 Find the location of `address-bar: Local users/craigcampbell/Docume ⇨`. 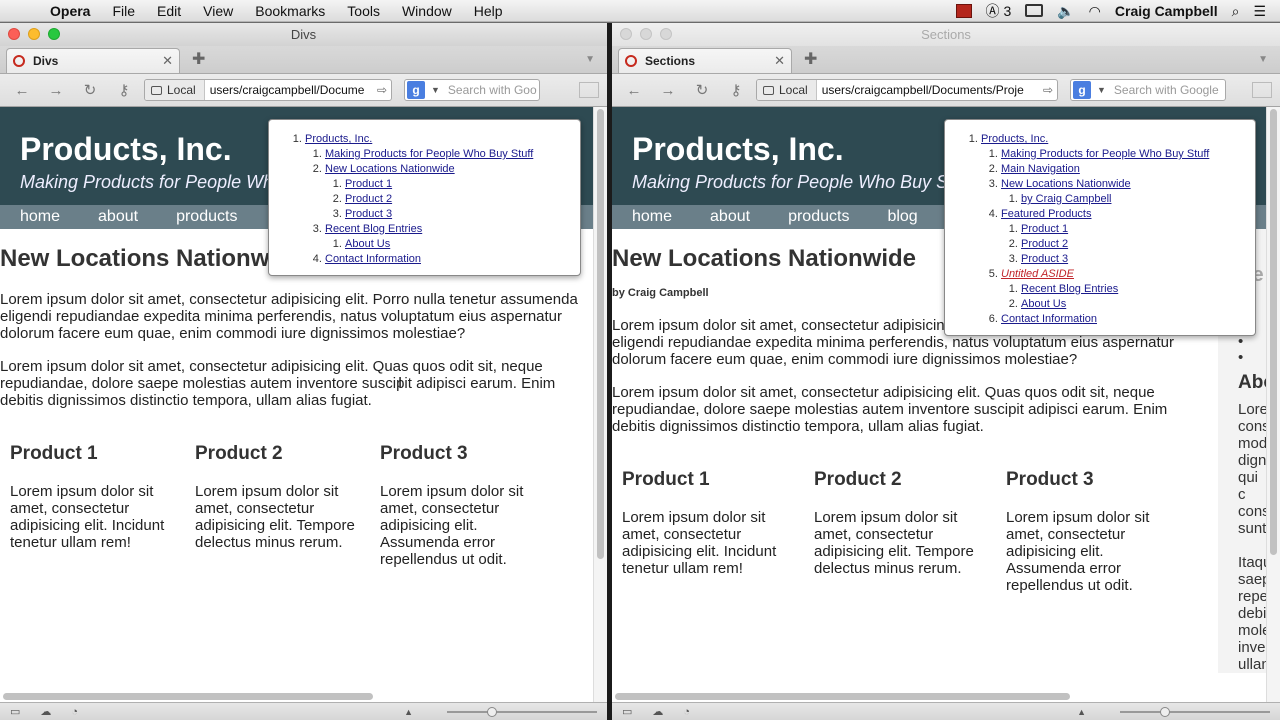

address-bar: Local users/craigcampbell/Docume ⇨ is located at coordinates (268, 90).